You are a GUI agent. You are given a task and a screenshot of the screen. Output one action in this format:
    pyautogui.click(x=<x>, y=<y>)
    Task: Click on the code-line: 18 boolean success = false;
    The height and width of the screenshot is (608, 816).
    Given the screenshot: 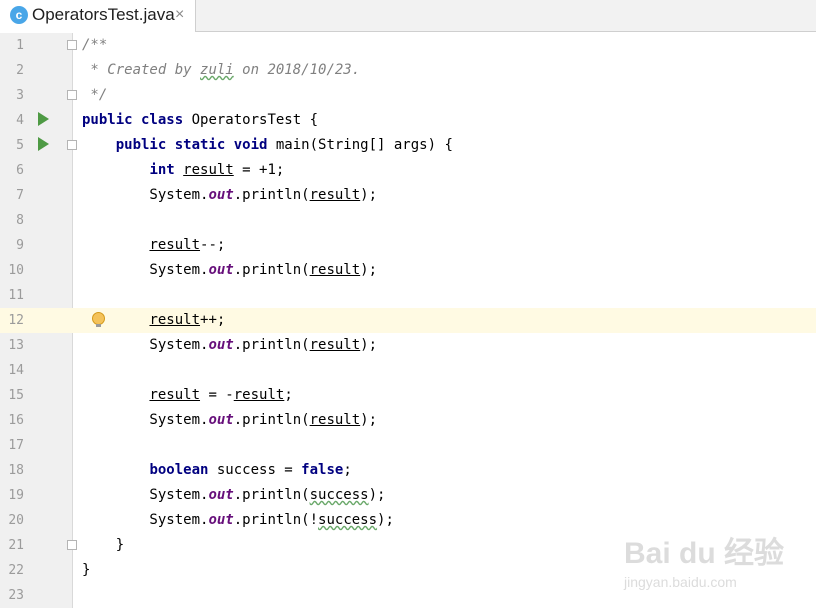 What is the action you would take?
    pyautogui.click(x=408, y=470)
    